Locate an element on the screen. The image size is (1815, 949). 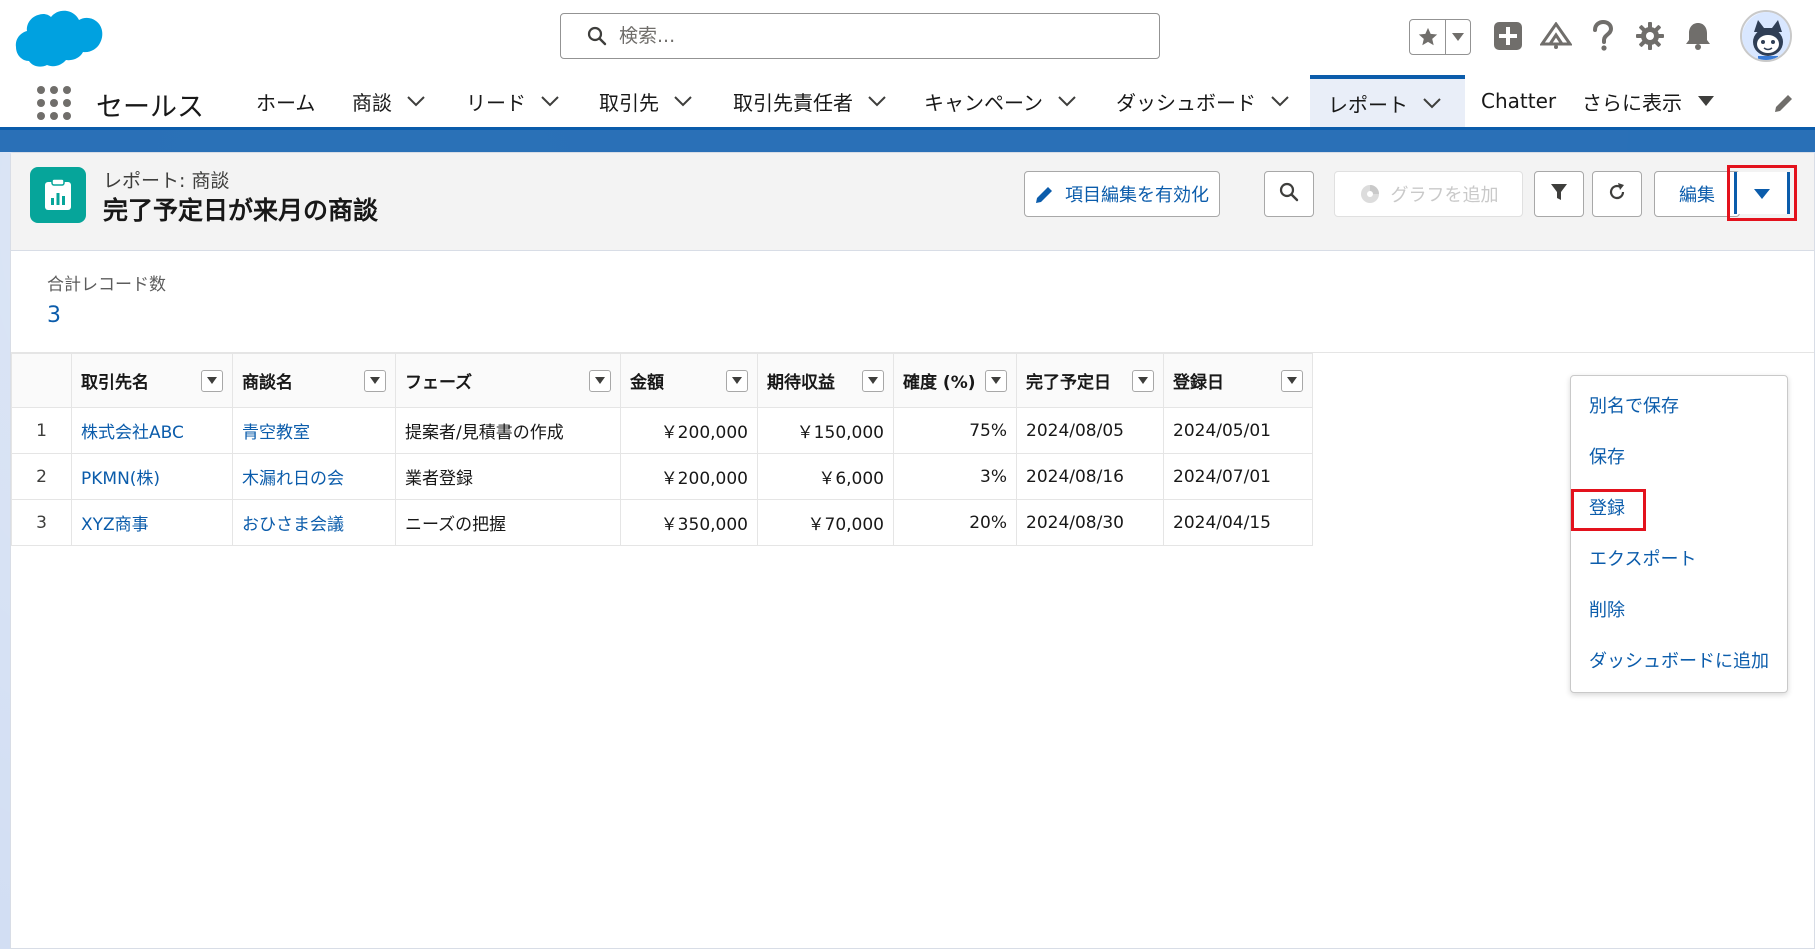
account-link: PKMN(株) is located at coordinates (152, 476).